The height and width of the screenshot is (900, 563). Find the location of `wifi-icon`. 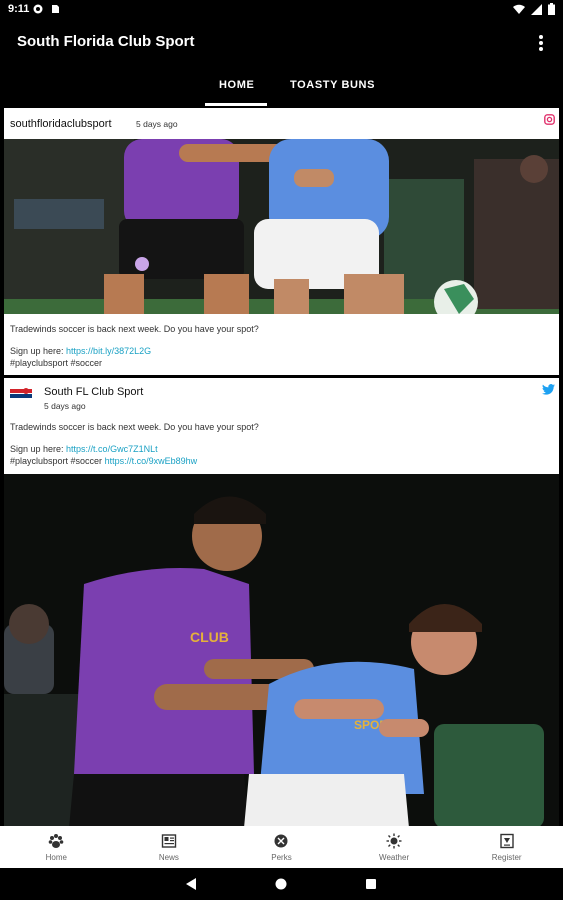

wifi-icon is located at coordinates (519, 9).